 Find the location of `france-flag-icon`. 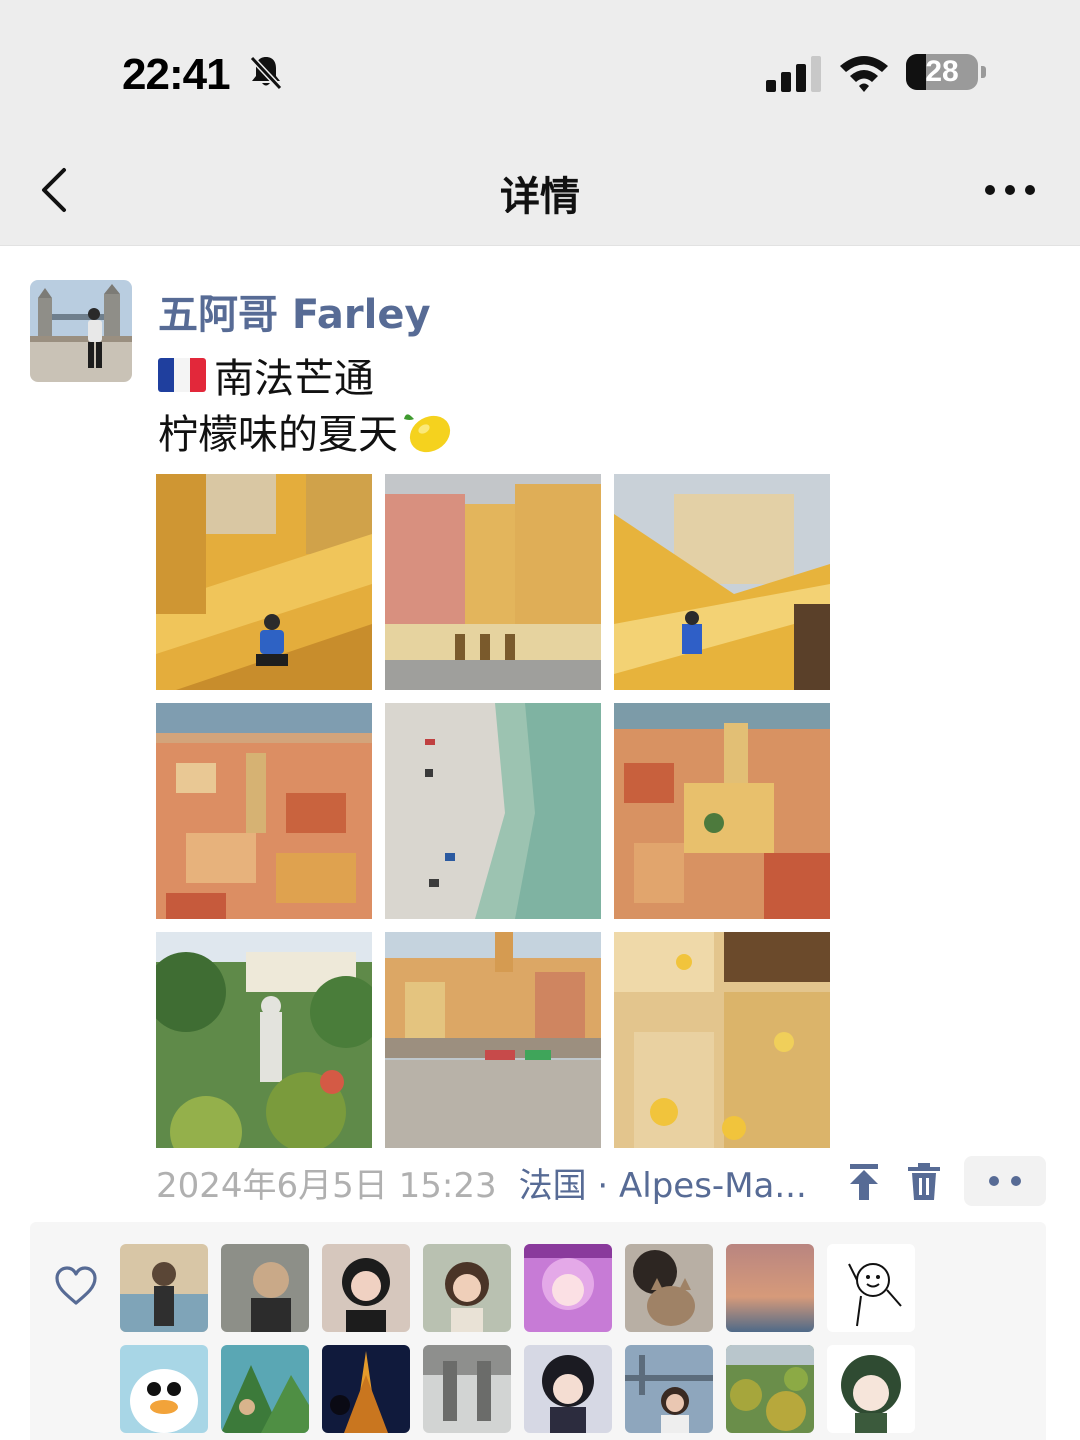

france-flag-icon is located at coordinates (182, 375).